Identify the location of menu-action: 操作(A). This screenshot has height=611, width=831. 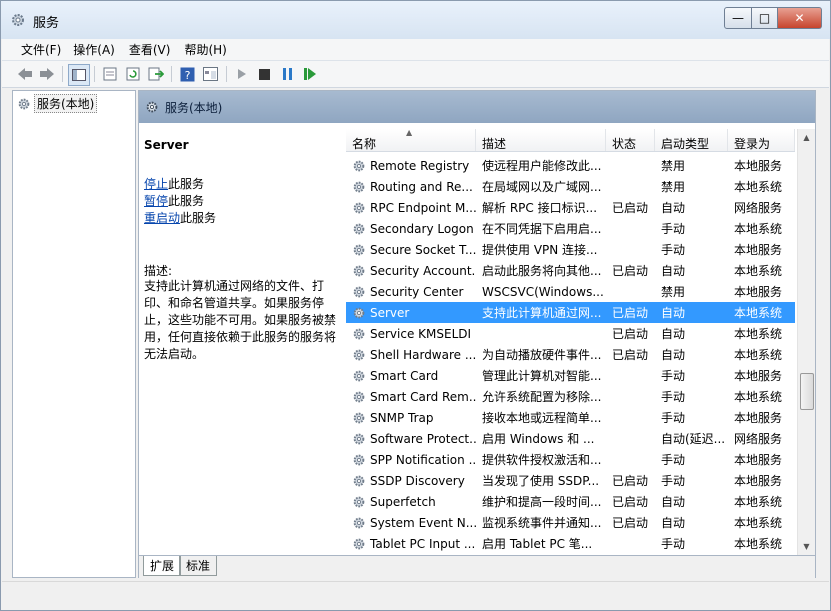
(94, 49).